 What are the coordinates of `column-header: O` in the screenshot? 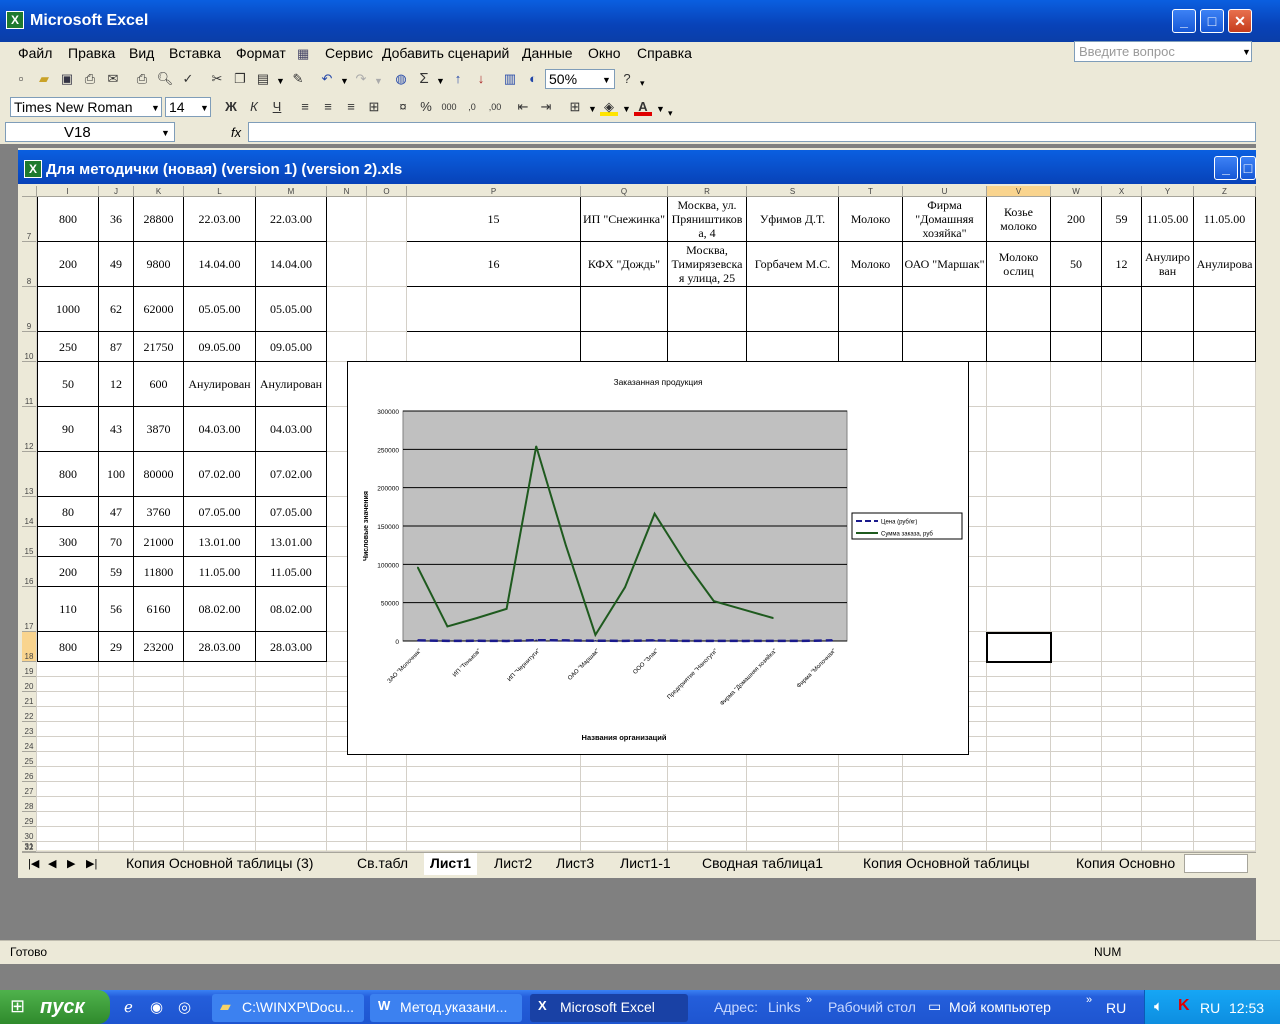 It's located at (387, 191).